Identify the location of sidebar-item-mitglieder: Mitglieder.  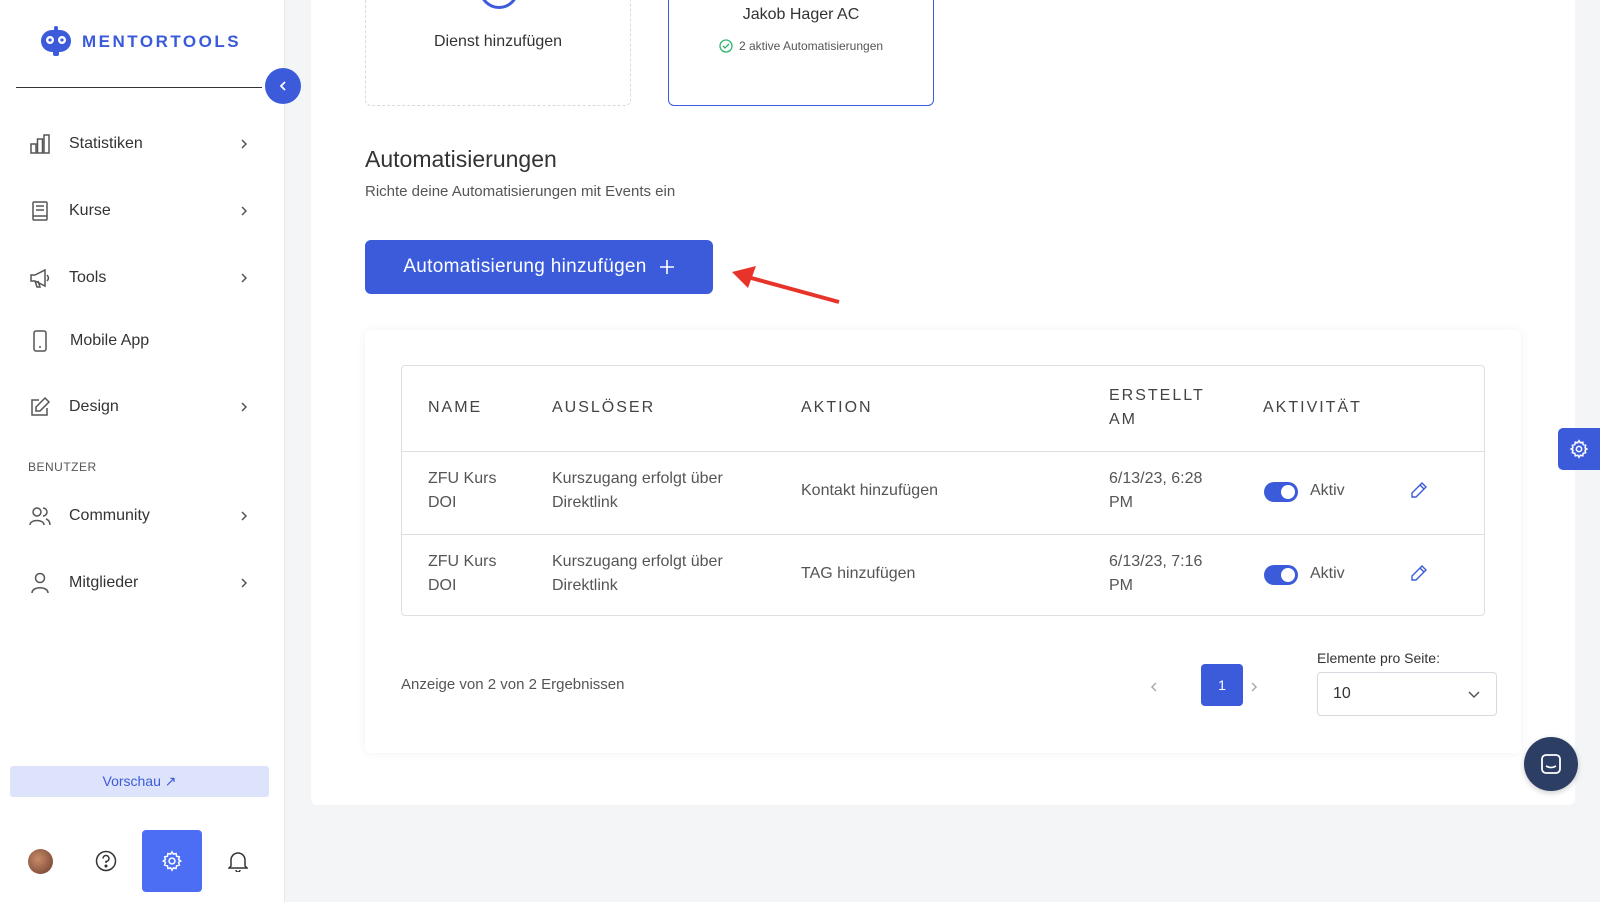
(139, 583).